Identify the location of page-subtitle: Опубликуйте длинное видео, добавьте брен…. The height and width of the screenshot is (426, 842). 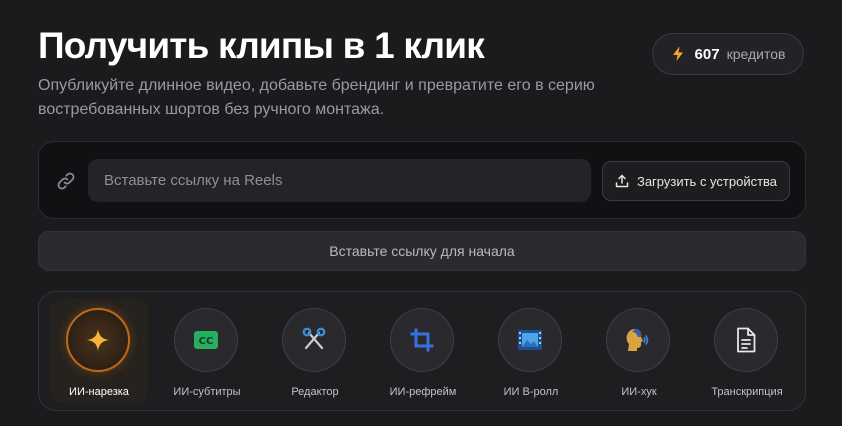
(316, 97).